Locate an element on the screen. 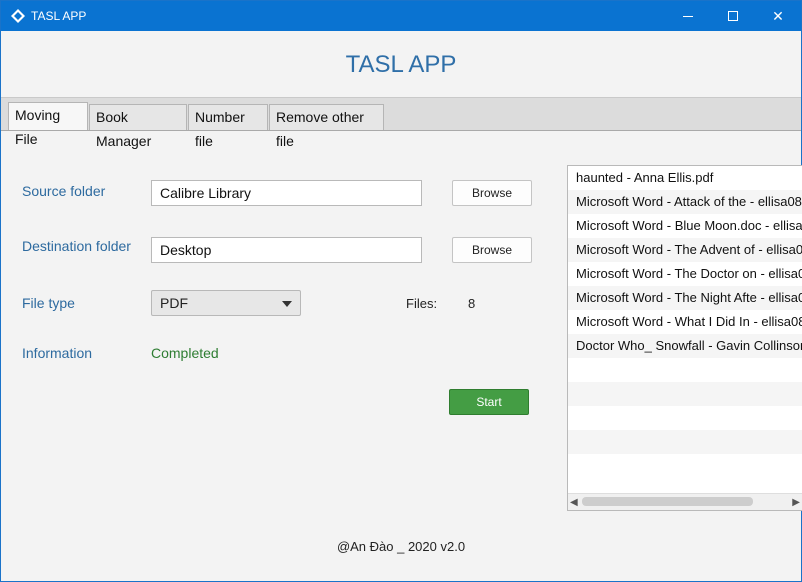 Image resolution: width=802 pixels, height=582 pixels. minimize-button is located at coordinates (688, 16).